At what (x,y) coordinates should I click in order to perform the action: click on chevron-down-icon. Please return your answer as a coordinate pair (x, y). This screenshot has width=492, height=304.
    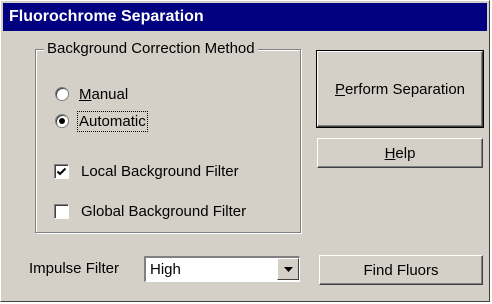
    Looking at the image, I should click on (288, 269).